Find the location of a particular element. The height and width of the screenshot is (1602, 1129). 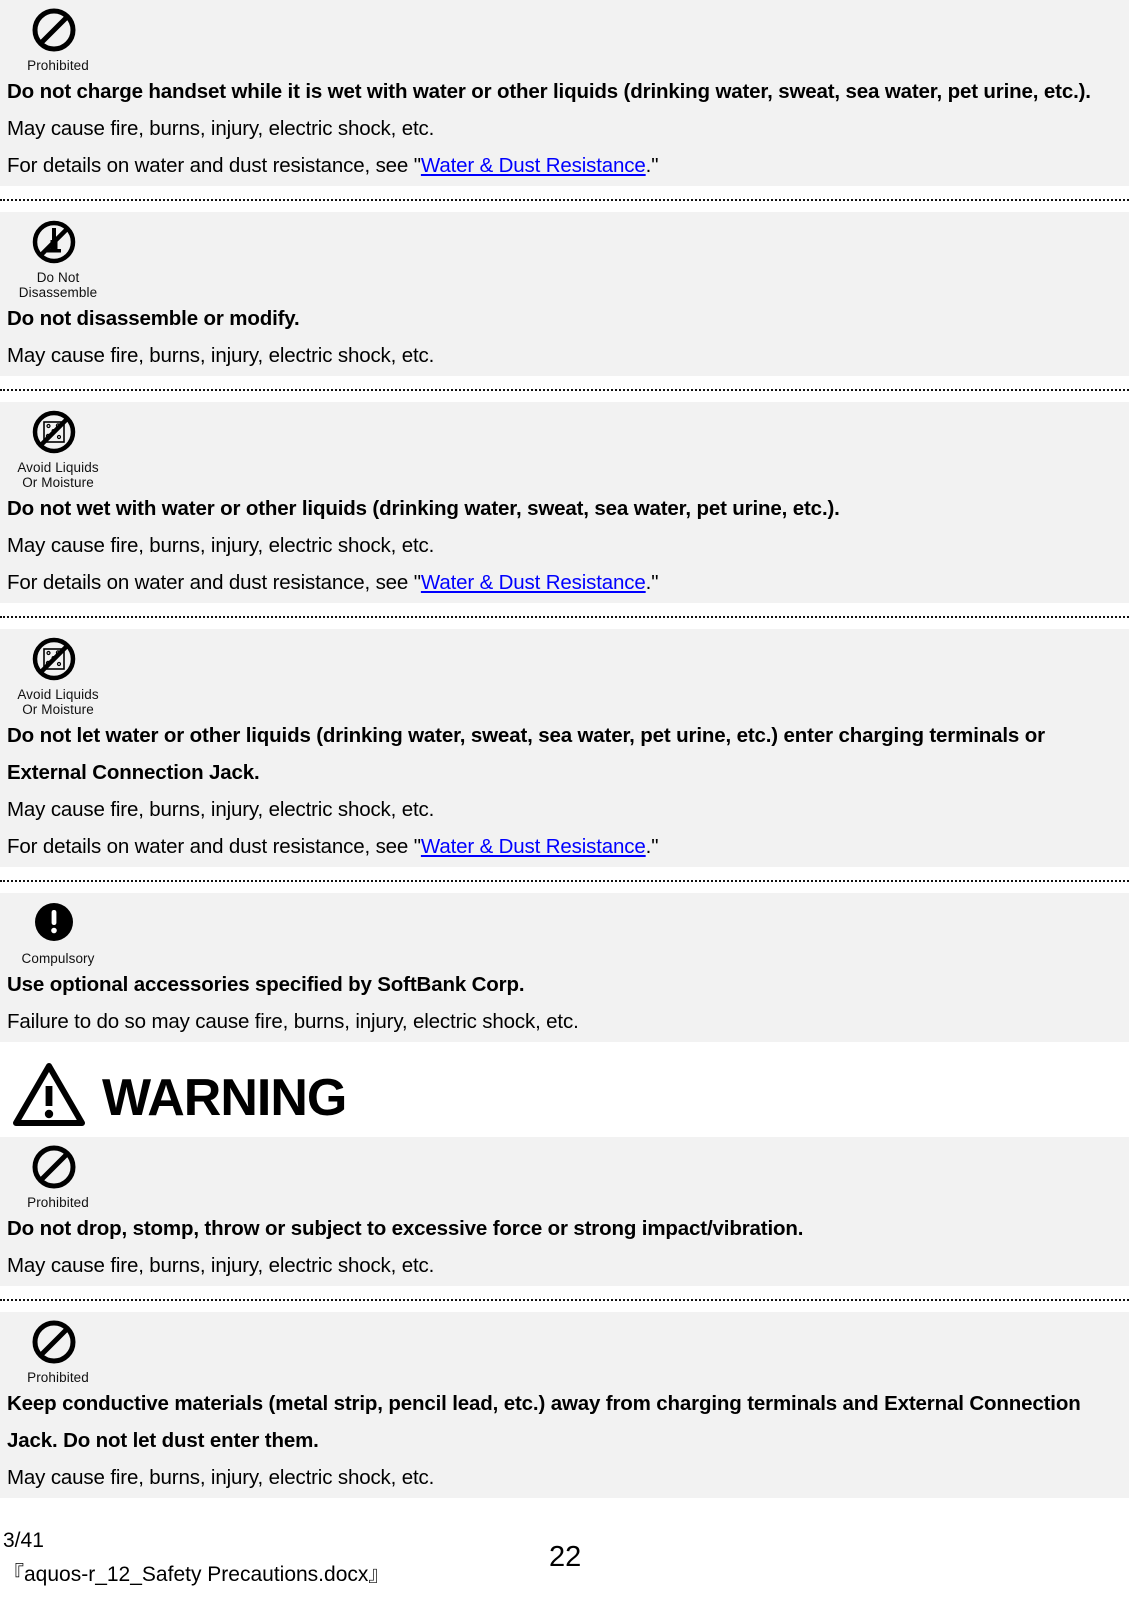

compulsory-icon-caption: Compulsory is located at coordinates (58, 958).